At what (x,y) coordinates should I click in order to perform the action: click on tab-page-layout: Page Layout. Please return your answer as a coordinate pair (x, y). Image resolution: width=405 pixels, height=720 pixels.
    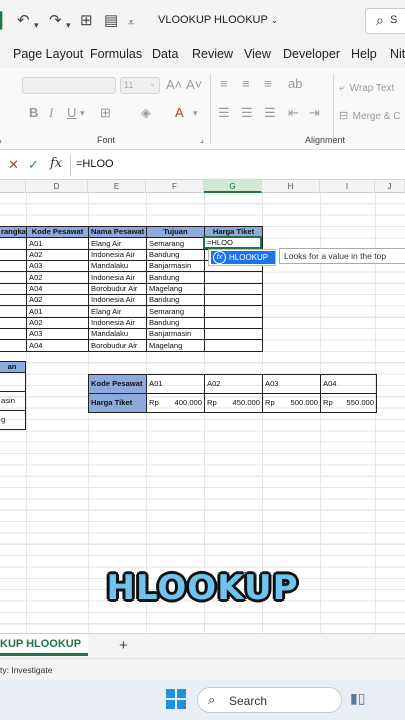
    Looking at the image, I should click on (48, 54).